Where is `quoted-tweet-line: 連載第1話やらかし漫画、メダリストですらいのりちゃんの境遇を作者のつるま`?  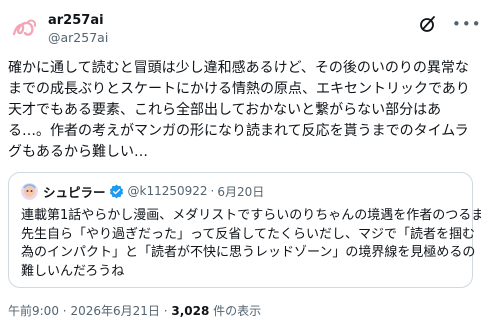
quoted-tweet-line: 連載第1話やらかし漫画、メダリストですらいのりちゃんの境遇を作者のつるま is located at coordinates (251, 215).